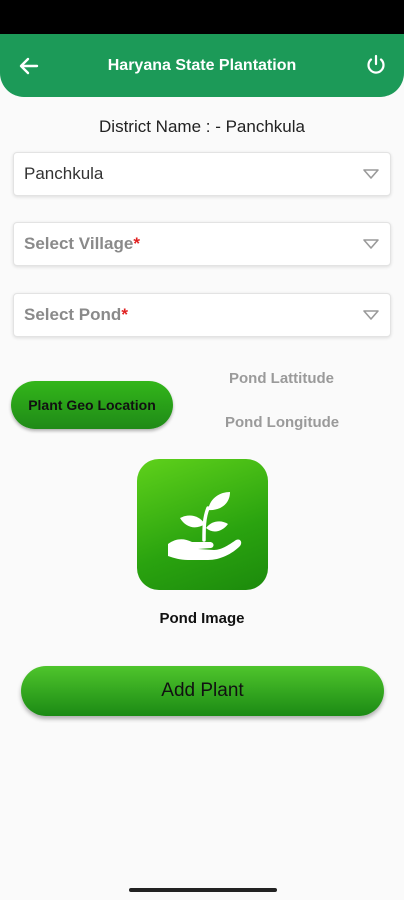 The height and width of the screenshot is (900, 404). I want to click on arrow-left-icon, so click(29, 66).